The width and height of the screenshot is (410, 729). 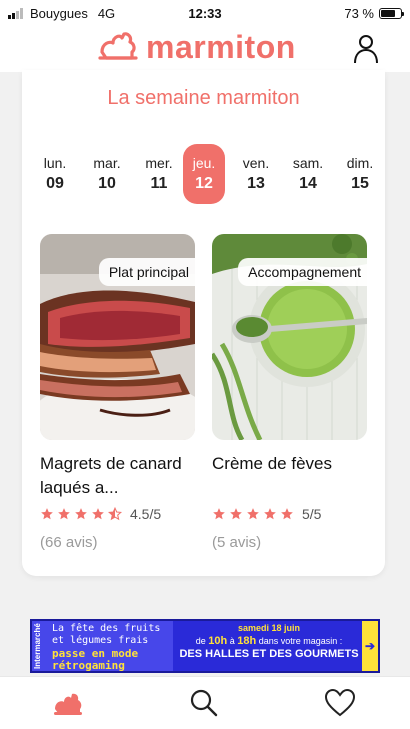 I want to click on bottom-tab-bar, so click(x=205, y=702).